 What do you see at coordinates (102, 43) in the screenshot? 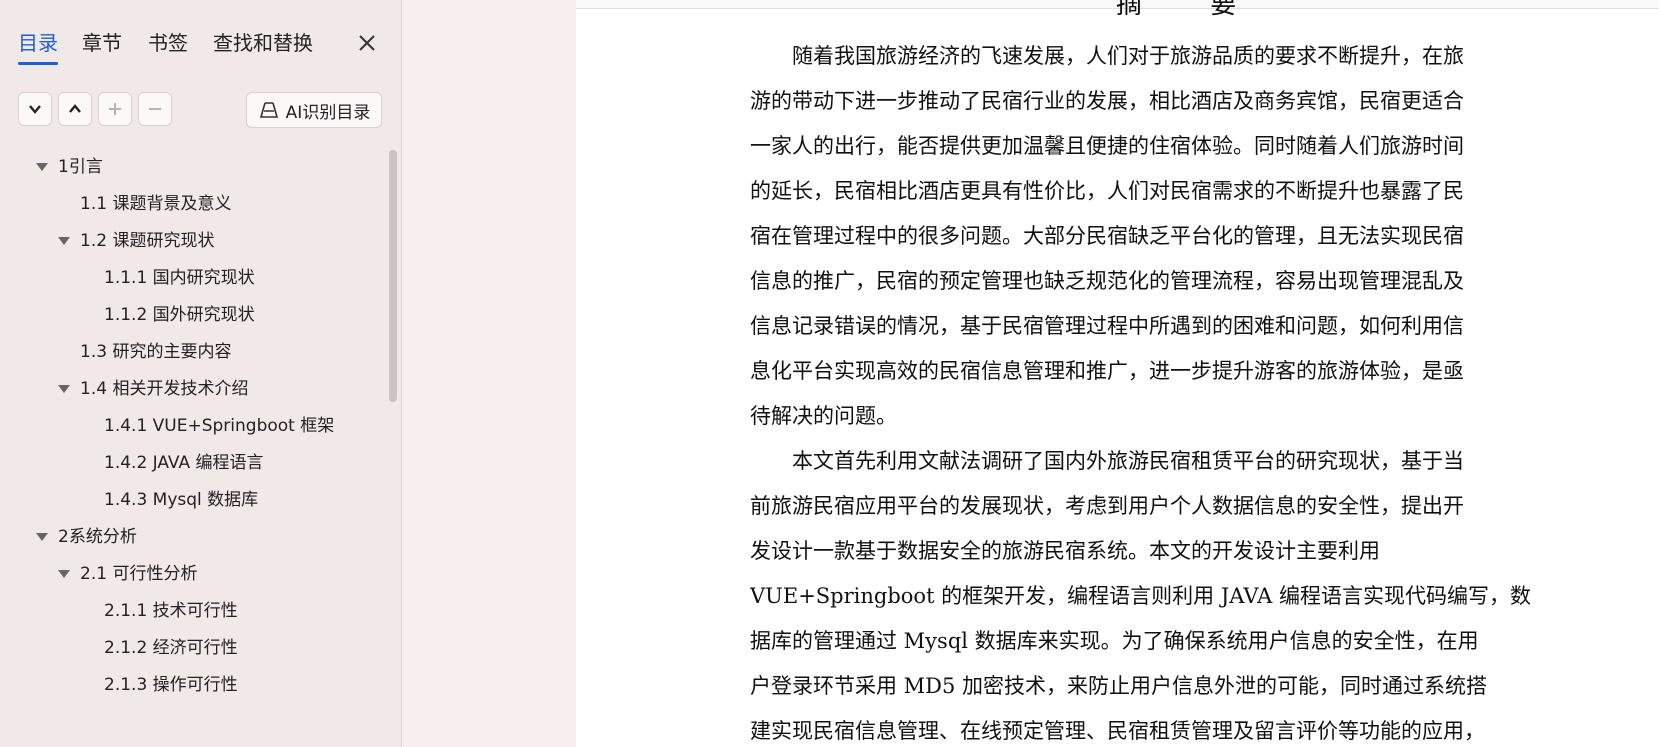
I see `tab-chapters: 章节` at bounding box center [102, 43].